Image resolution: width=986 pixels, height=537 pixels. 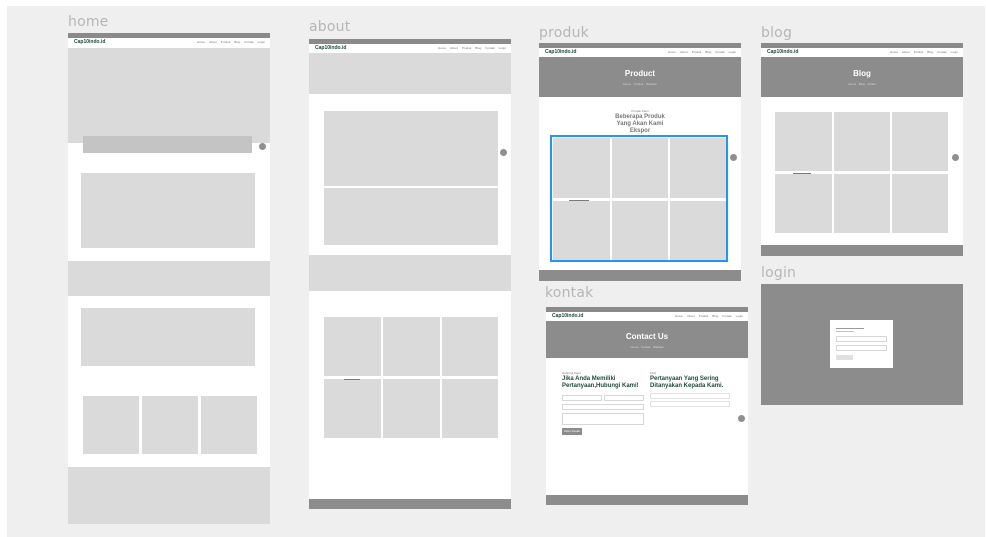 I want to click on frame-title-kontak: kontak, so click(x=569, y=293).